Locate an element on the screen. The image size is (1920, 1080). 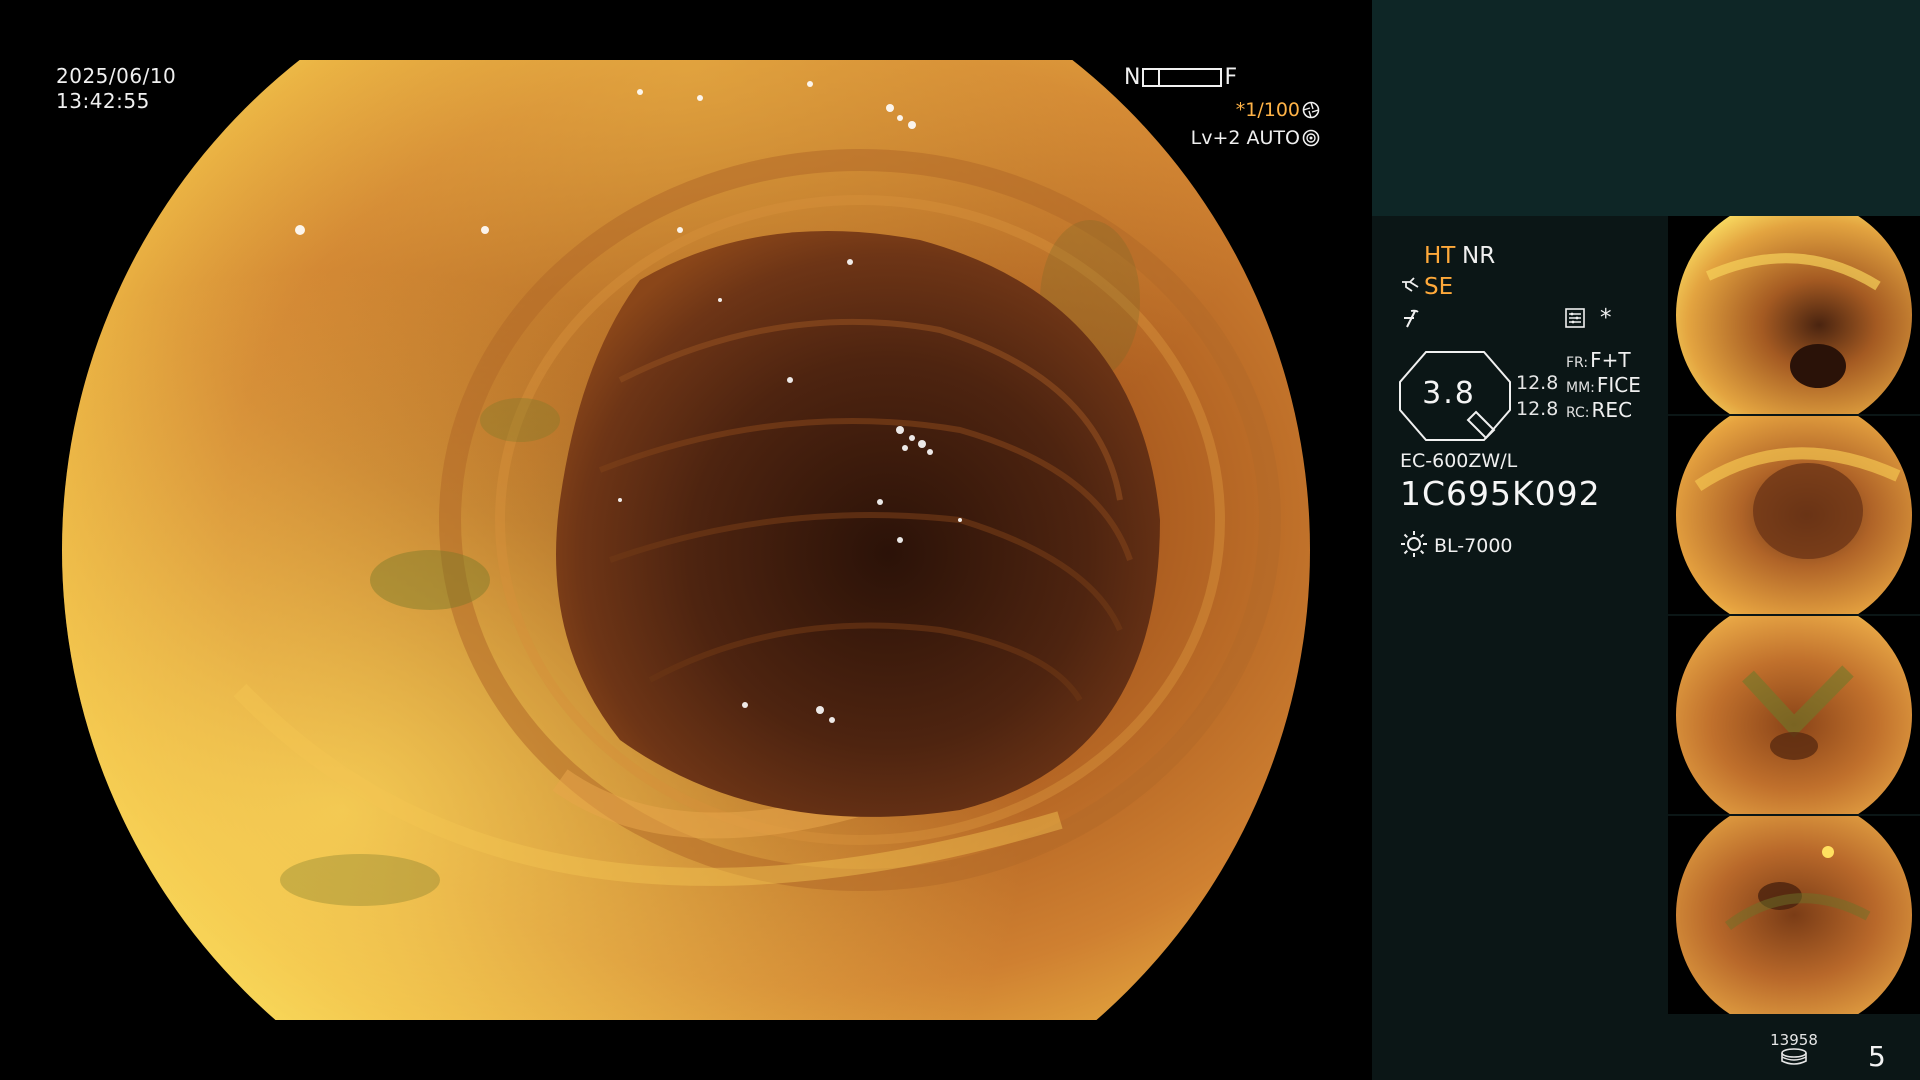
aperture-icon is located at coordinates (1311, 112).